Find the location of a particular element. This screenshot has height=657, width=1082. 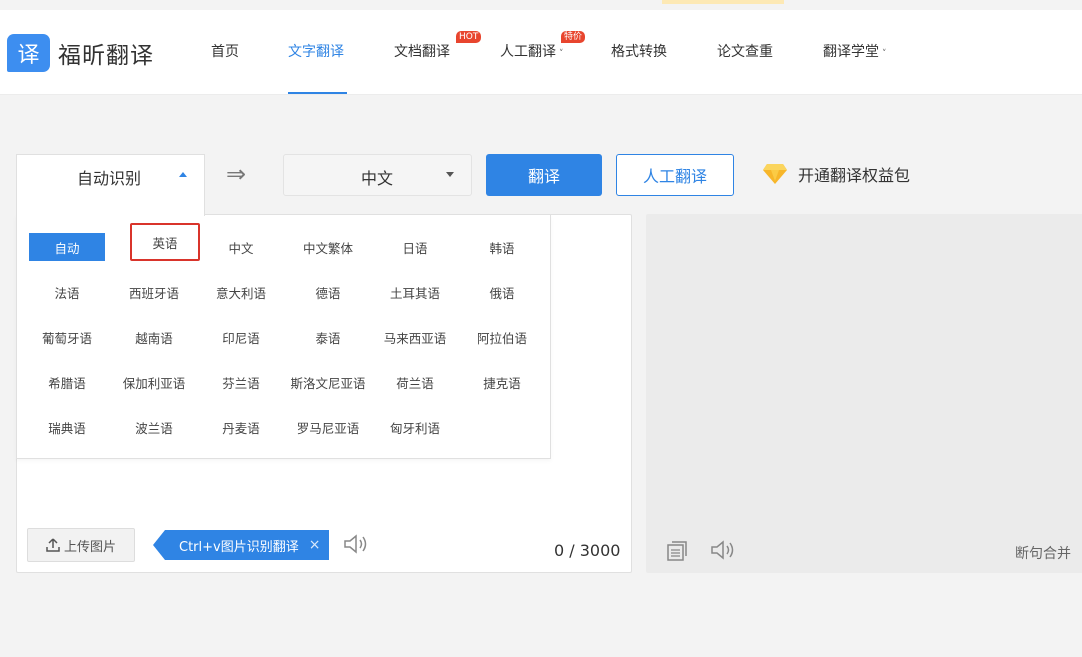

ctrlv-hint-notch is located at coordinates (159, 545).